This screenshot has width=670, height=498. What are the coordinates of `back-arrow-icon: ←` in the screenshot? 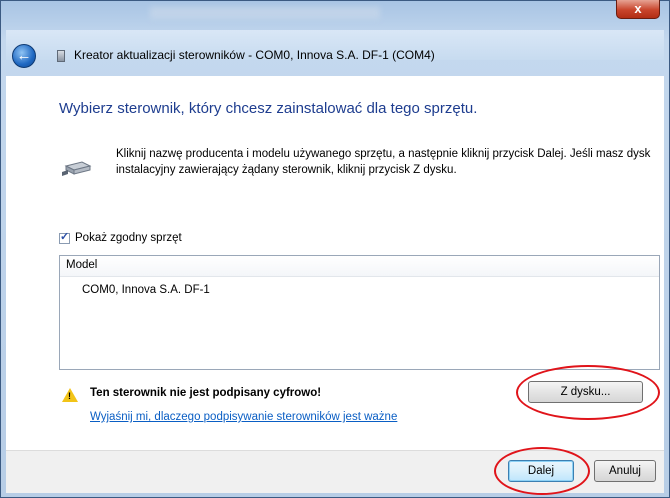 It's located at (24, 55).